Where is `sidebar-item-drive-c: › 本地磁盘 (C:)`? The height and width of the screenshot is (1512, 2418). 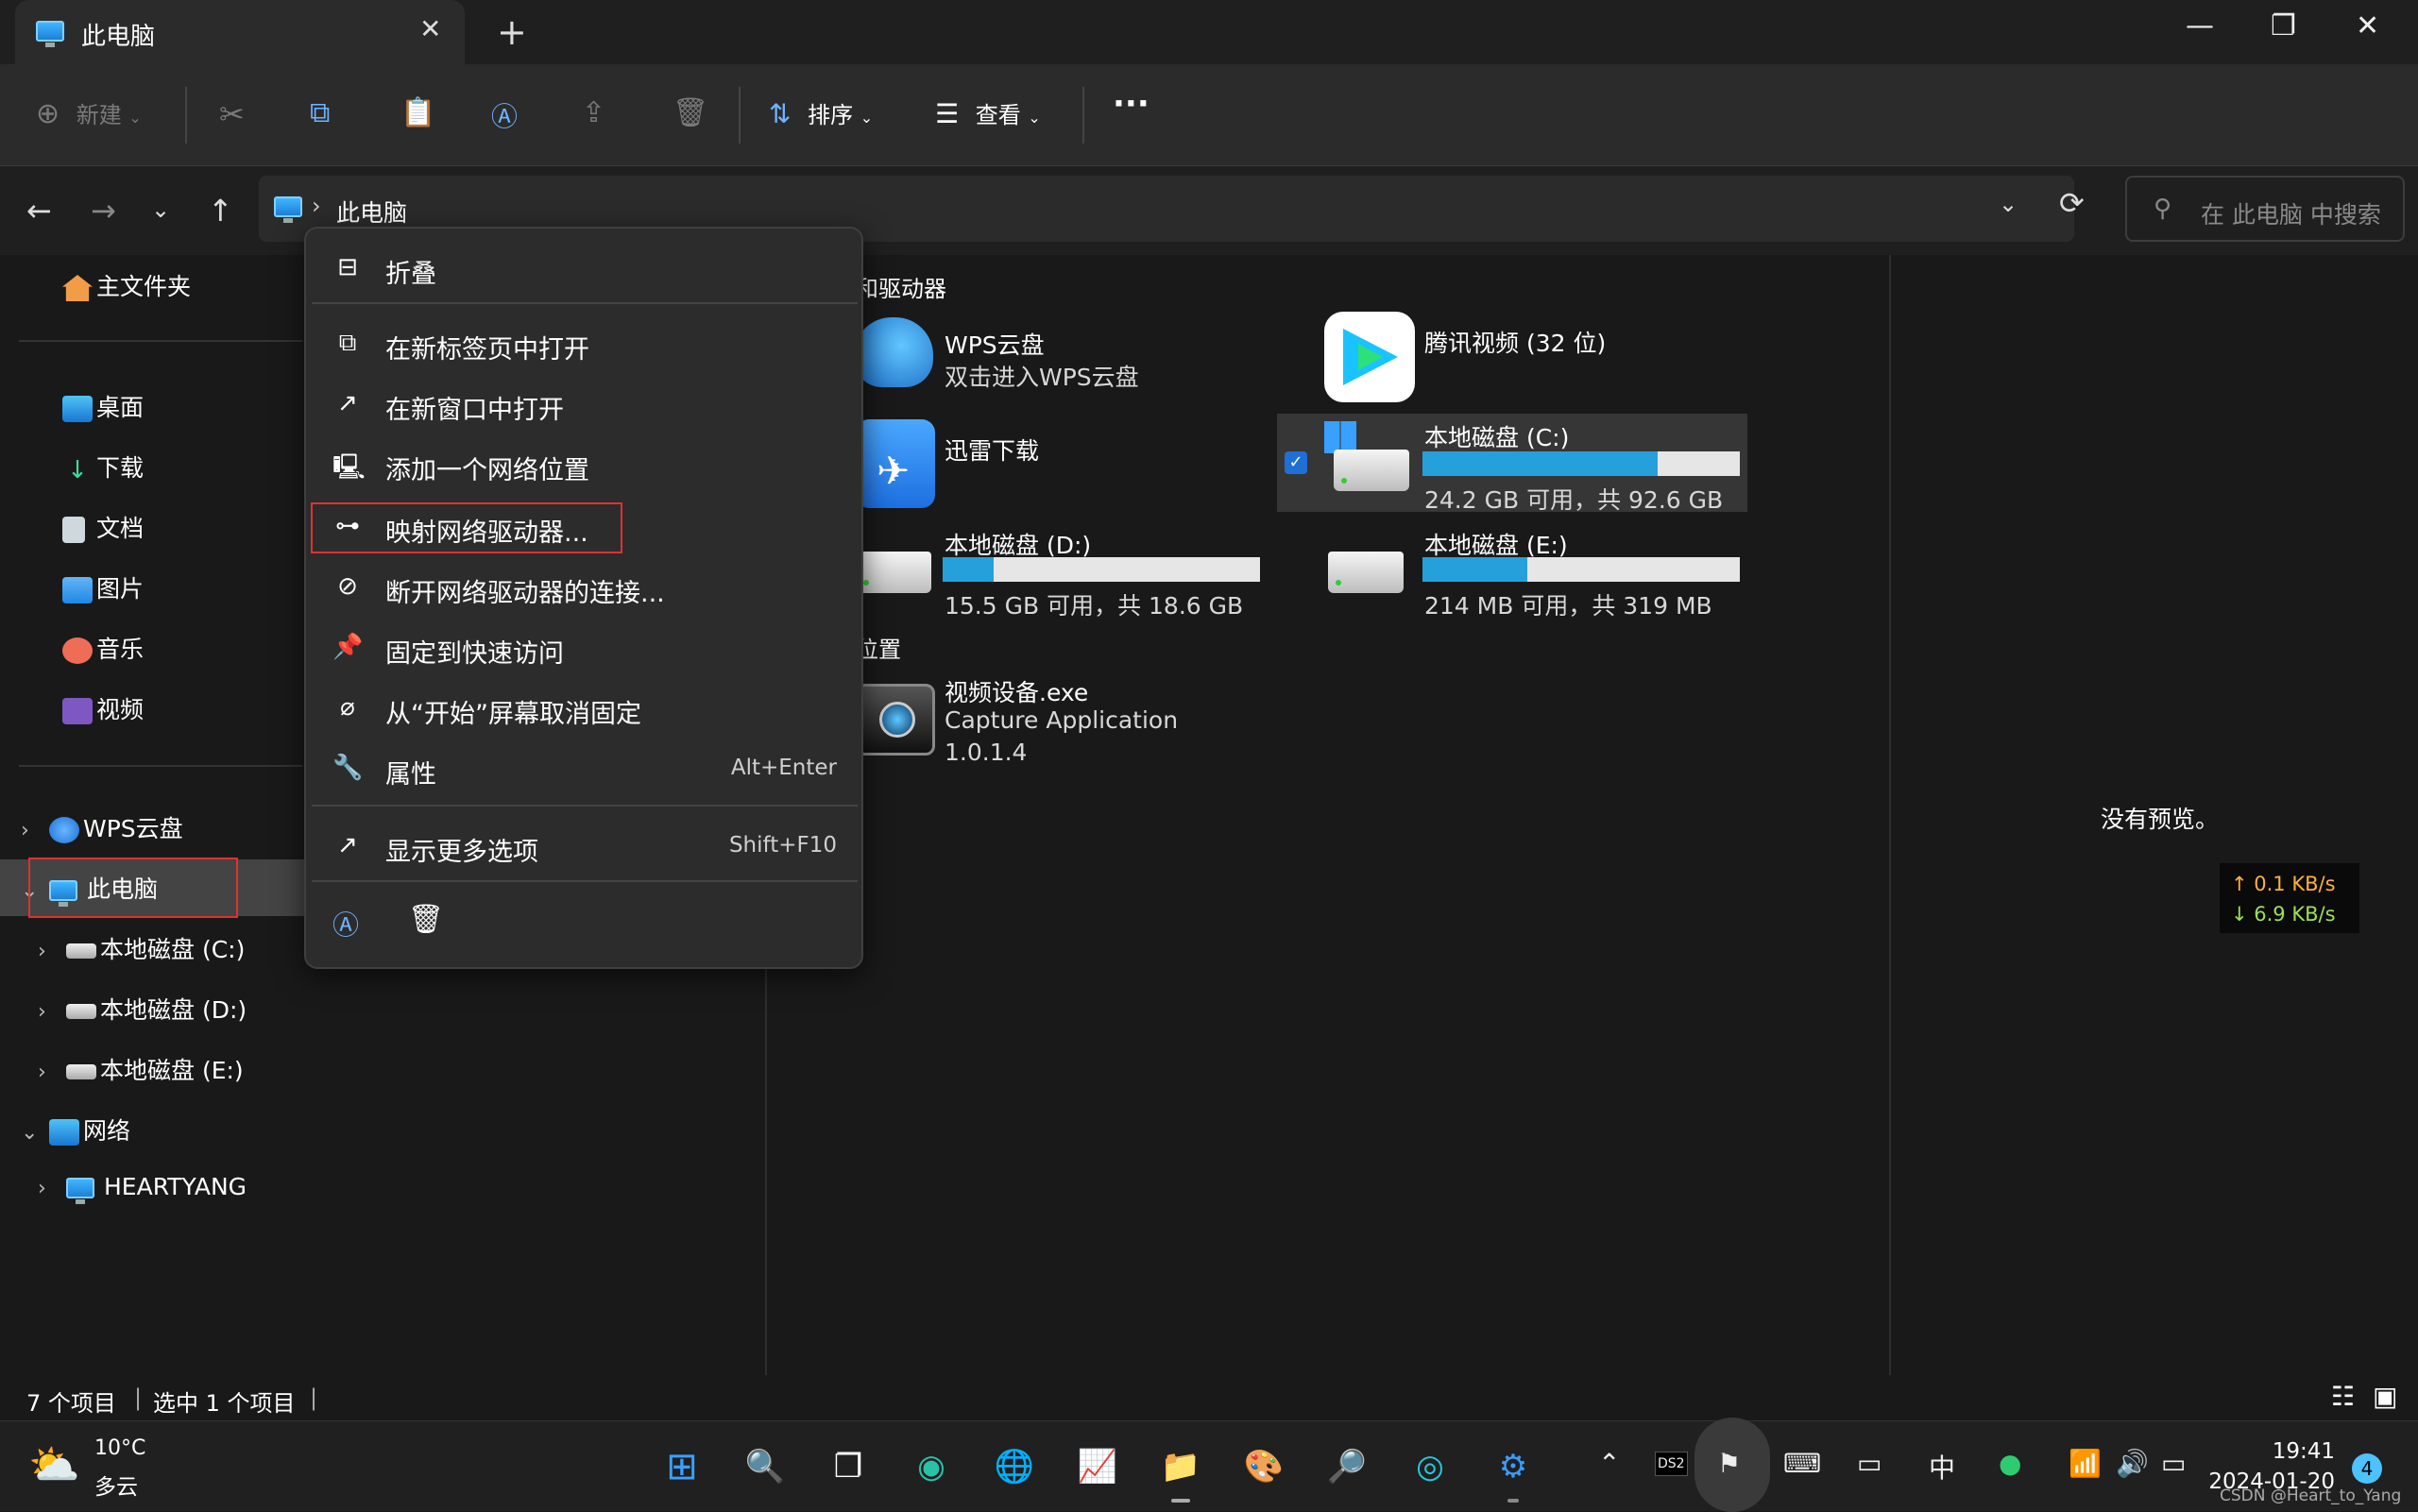 sidebar-item-drive-c: › 本地磁盘 (C:) is located at coordinates (141, 948).